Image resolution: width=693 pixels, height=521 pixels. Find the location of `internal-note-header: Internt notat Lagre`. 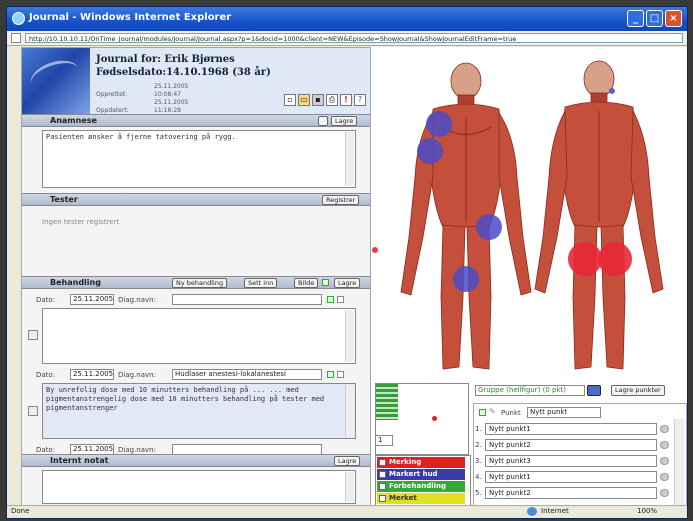

internal-note-header: Internt notat Lagre is located at coordinates (196, 460).